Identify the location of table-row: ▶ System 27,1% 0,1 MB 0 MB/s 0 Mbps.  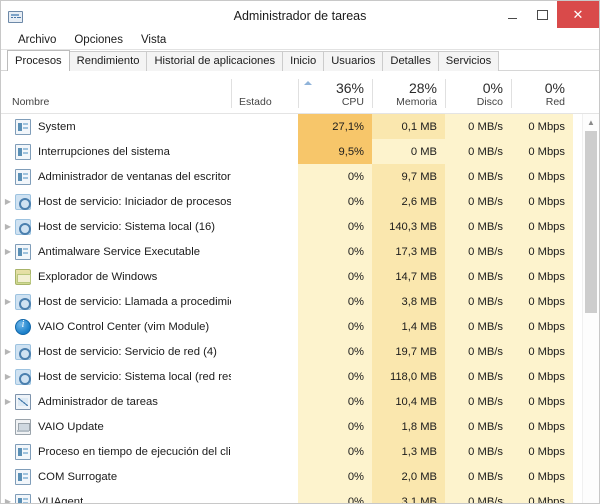
(291, 126).